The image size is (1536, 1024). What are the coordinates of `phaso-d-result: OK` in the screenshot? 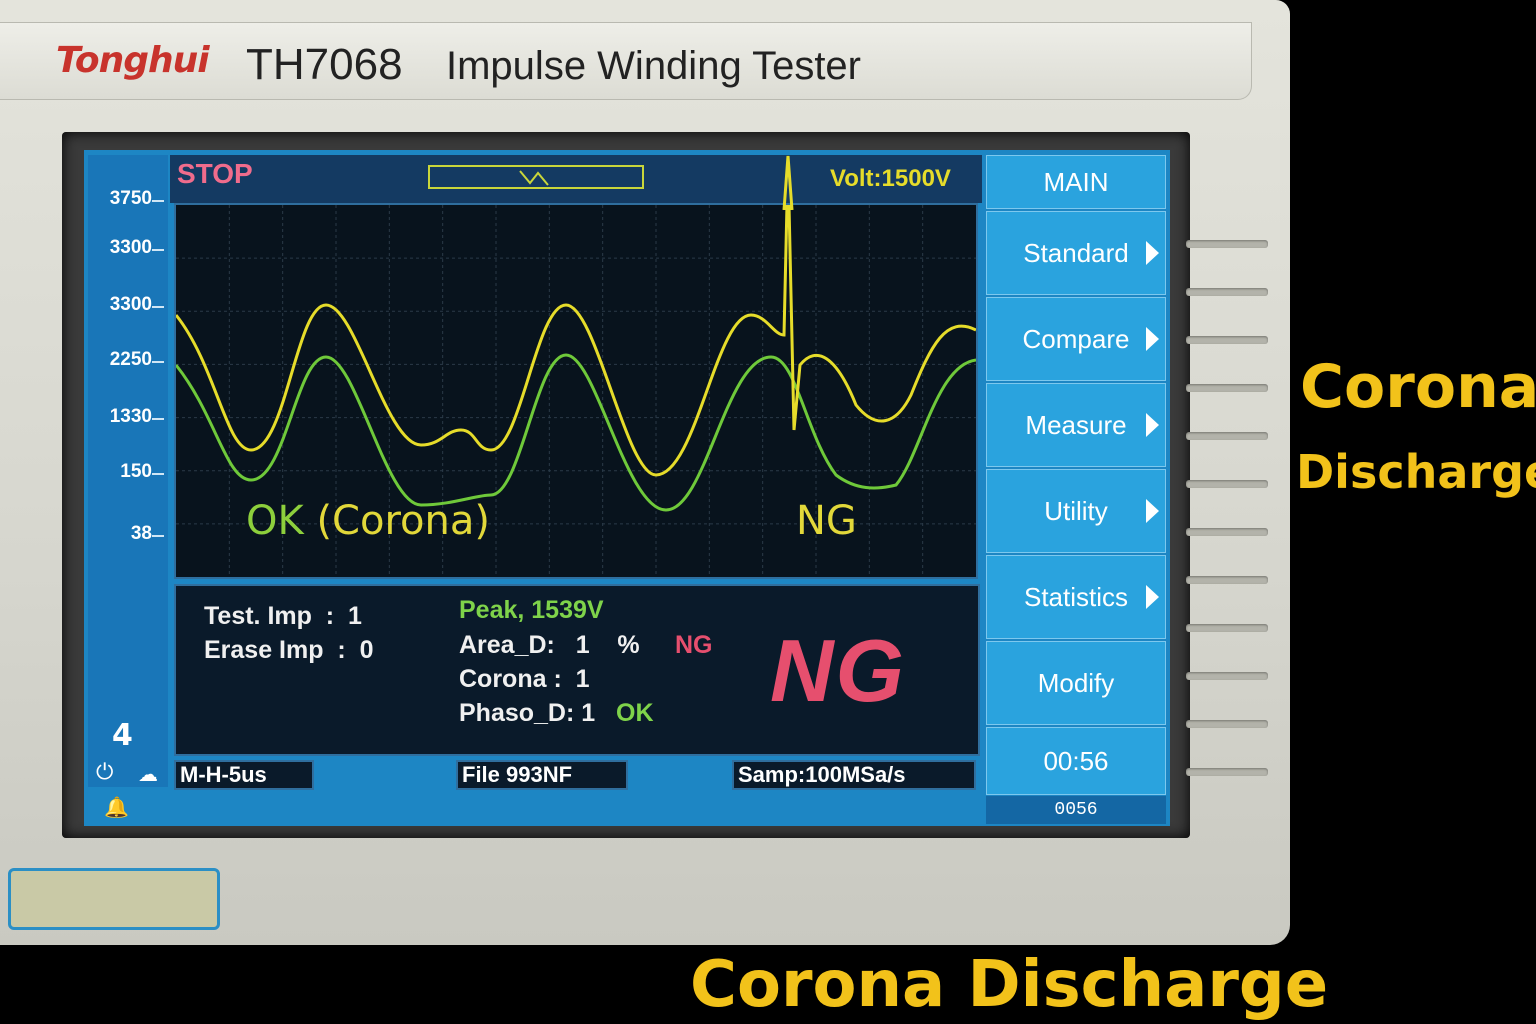 It's located at (635, 713).